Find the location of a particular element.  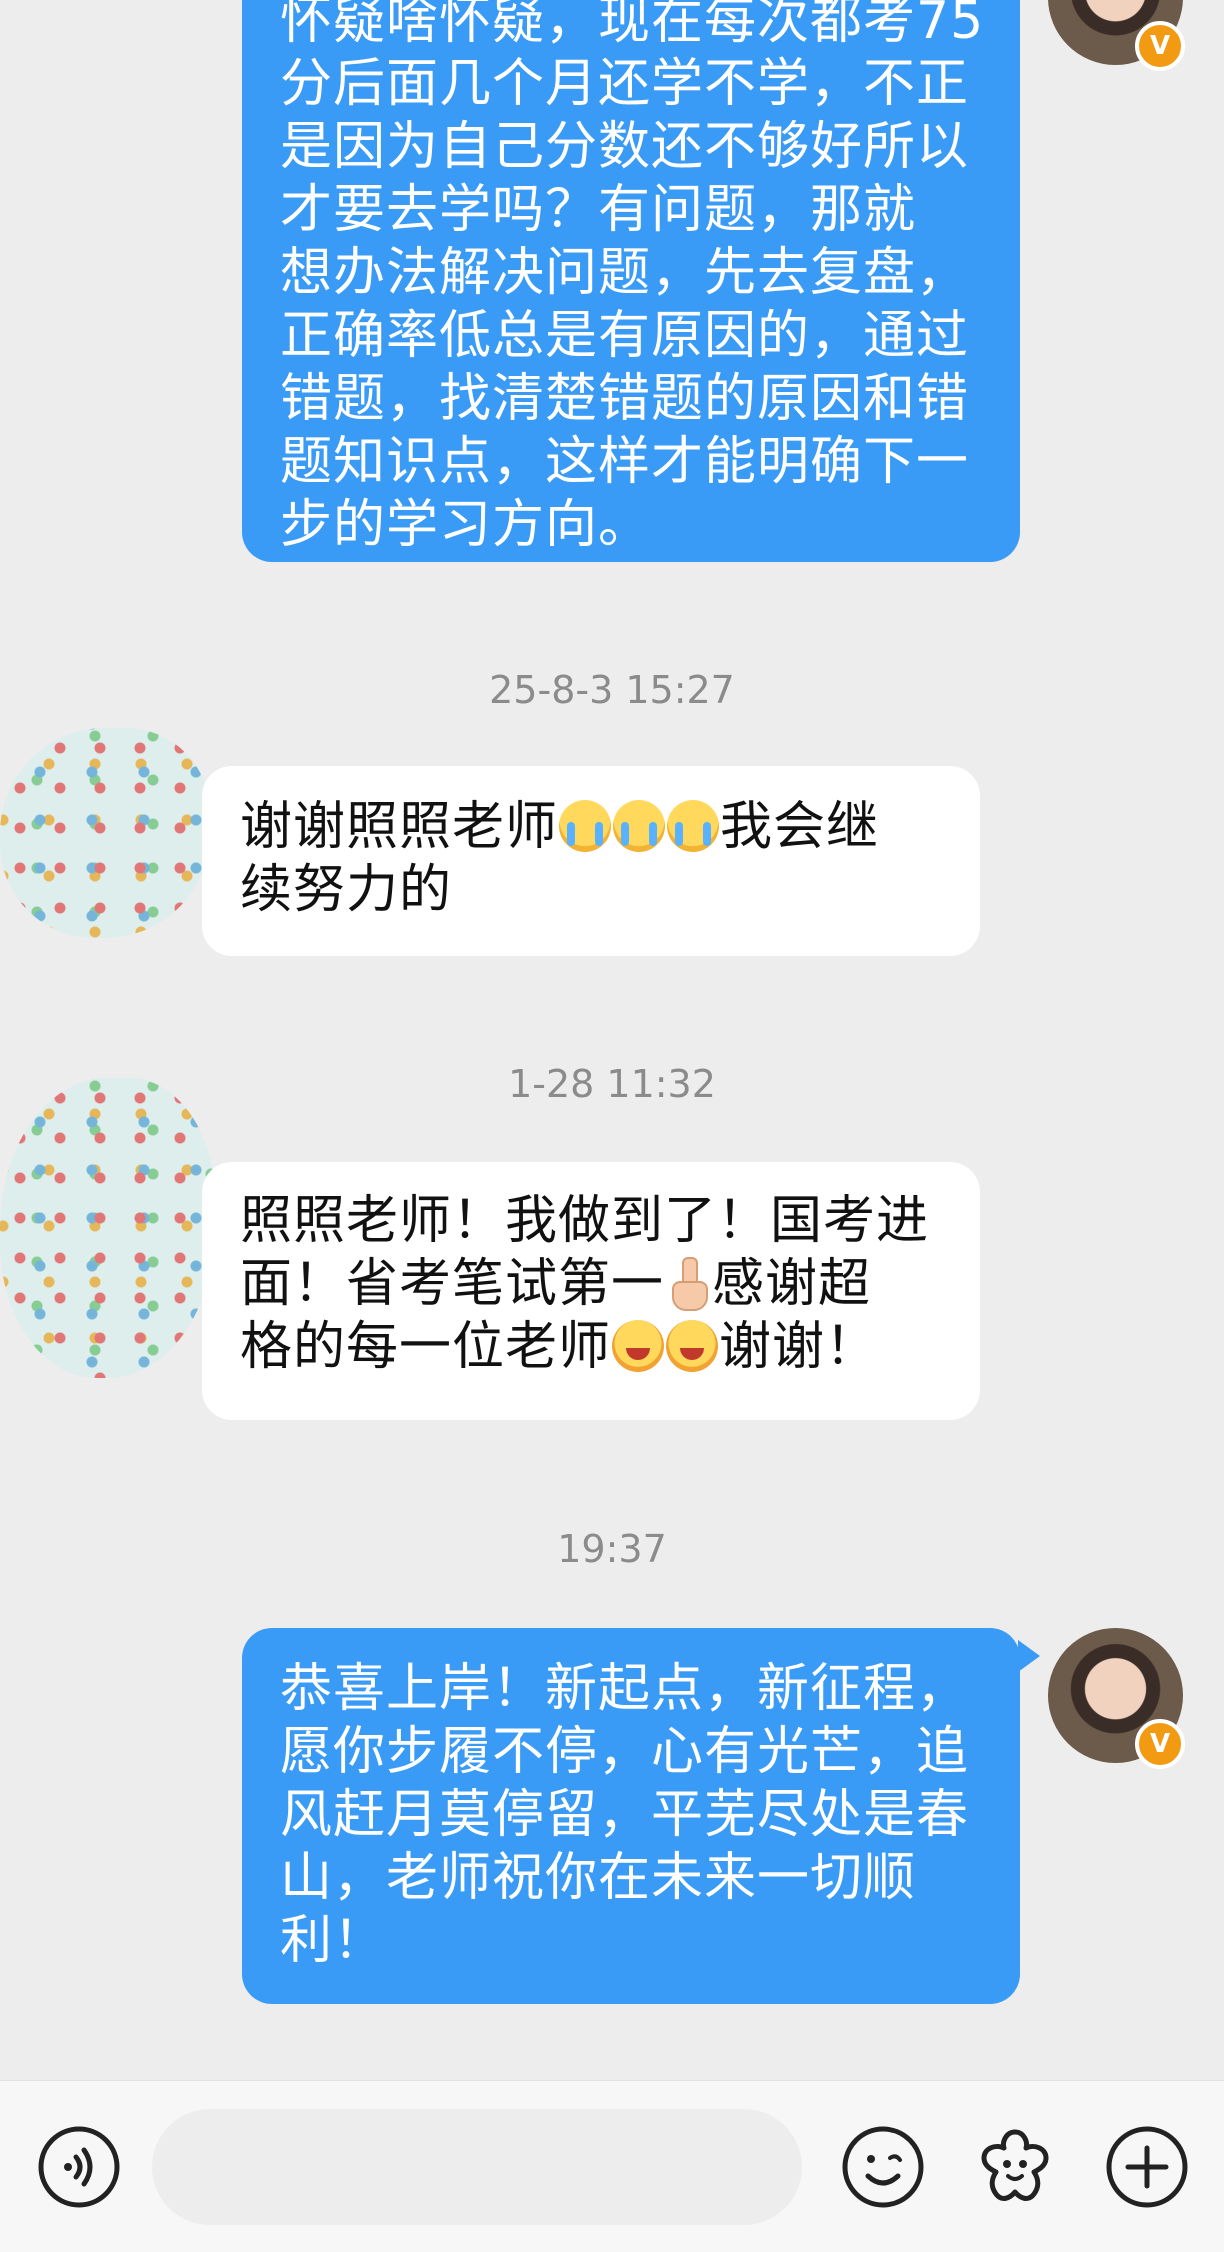

message-line: 分后面几个月还学不学，不正 is located at coordinates (625, 84).